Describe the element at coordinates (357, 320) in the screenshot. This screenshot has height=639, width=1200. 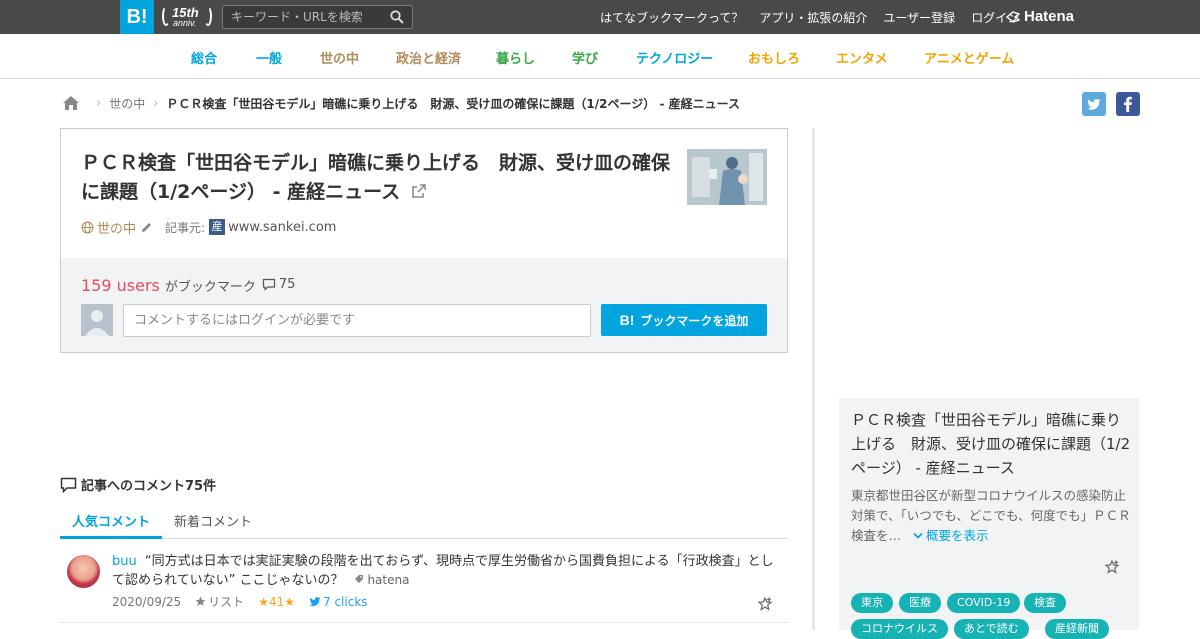
I see `comment-input` at that location.